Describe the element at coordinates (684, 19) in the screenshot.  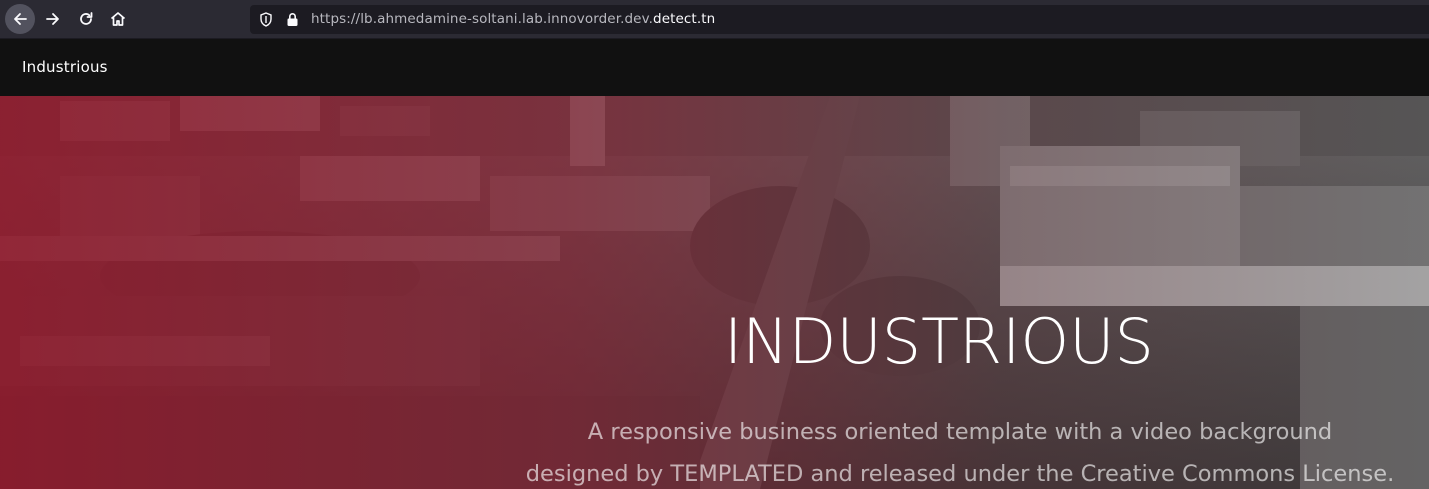
I see `url-host: detect.tn` at that location.